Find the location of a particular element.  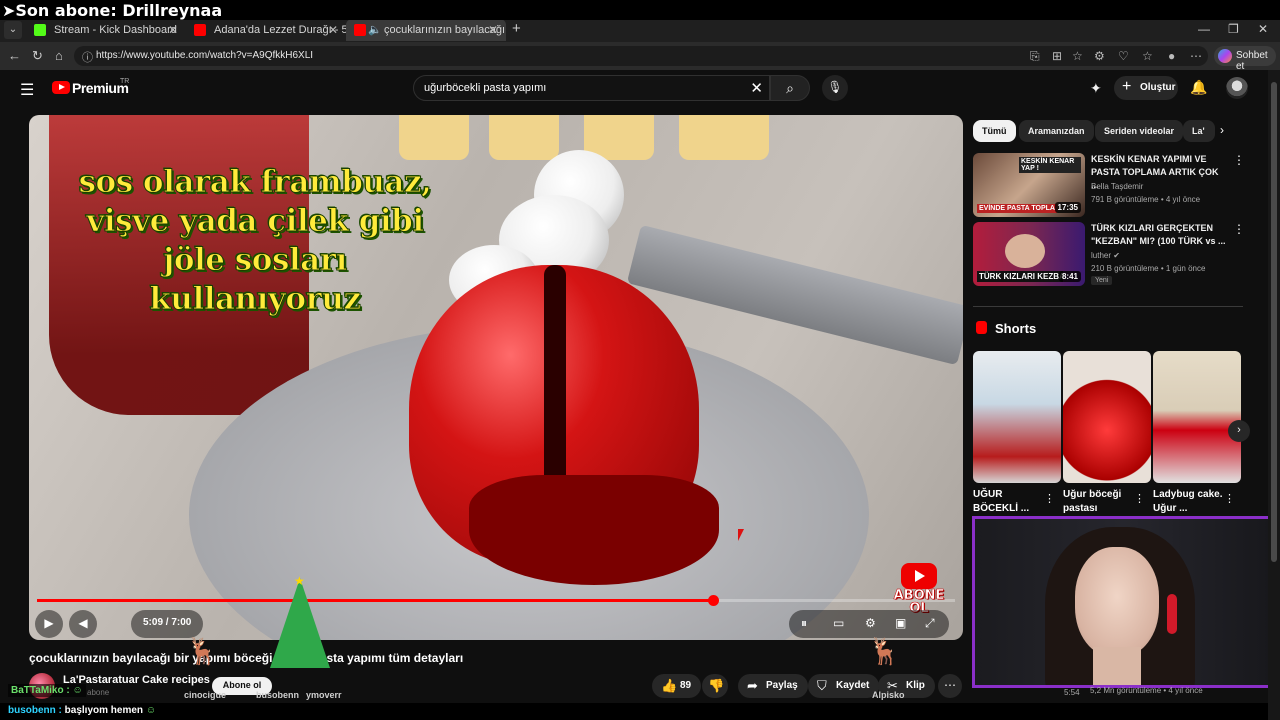

settings-icon: ⚙ is located at coordinates (870, 623).